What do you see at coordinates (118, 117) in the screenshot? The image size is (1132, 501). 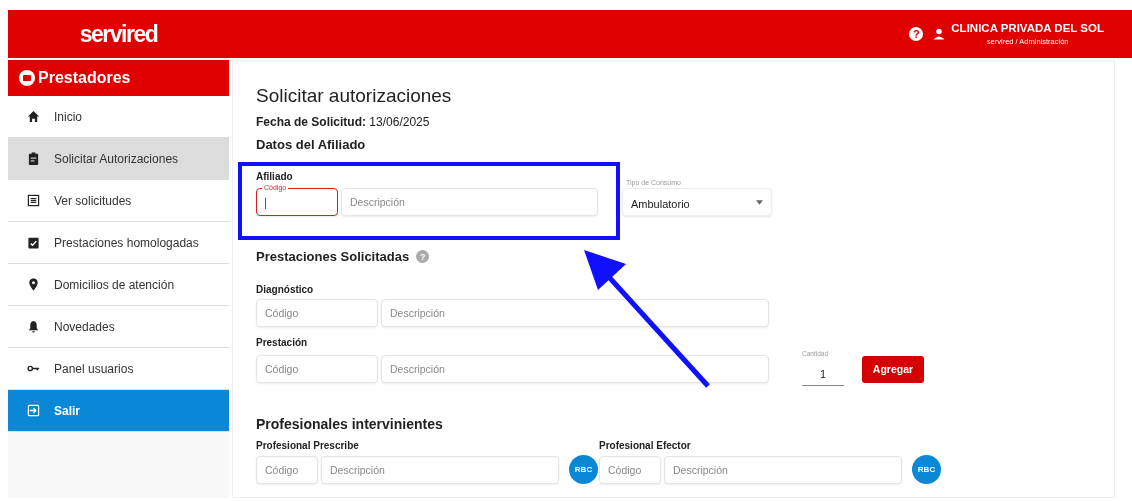 I see `sidebar-item: Inicio` at bounding box center [118, 117].